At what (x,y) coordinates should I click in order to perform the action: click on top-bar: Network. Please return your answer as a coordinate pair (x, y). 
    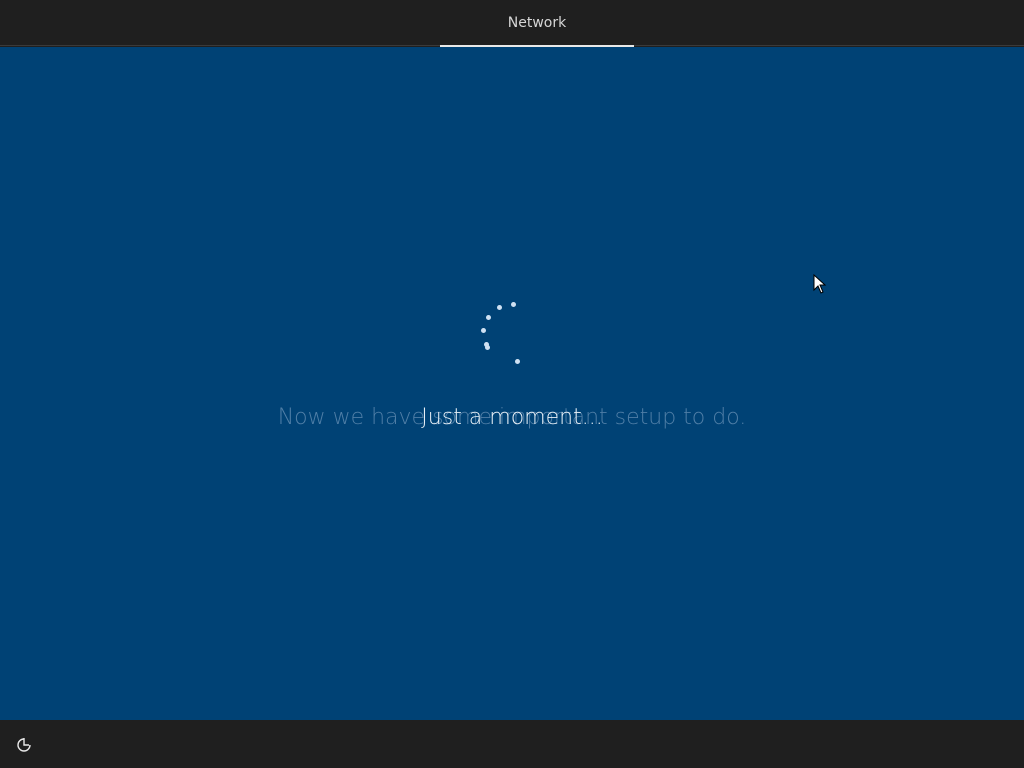
    Looking at the image, I should click on (512, 23).